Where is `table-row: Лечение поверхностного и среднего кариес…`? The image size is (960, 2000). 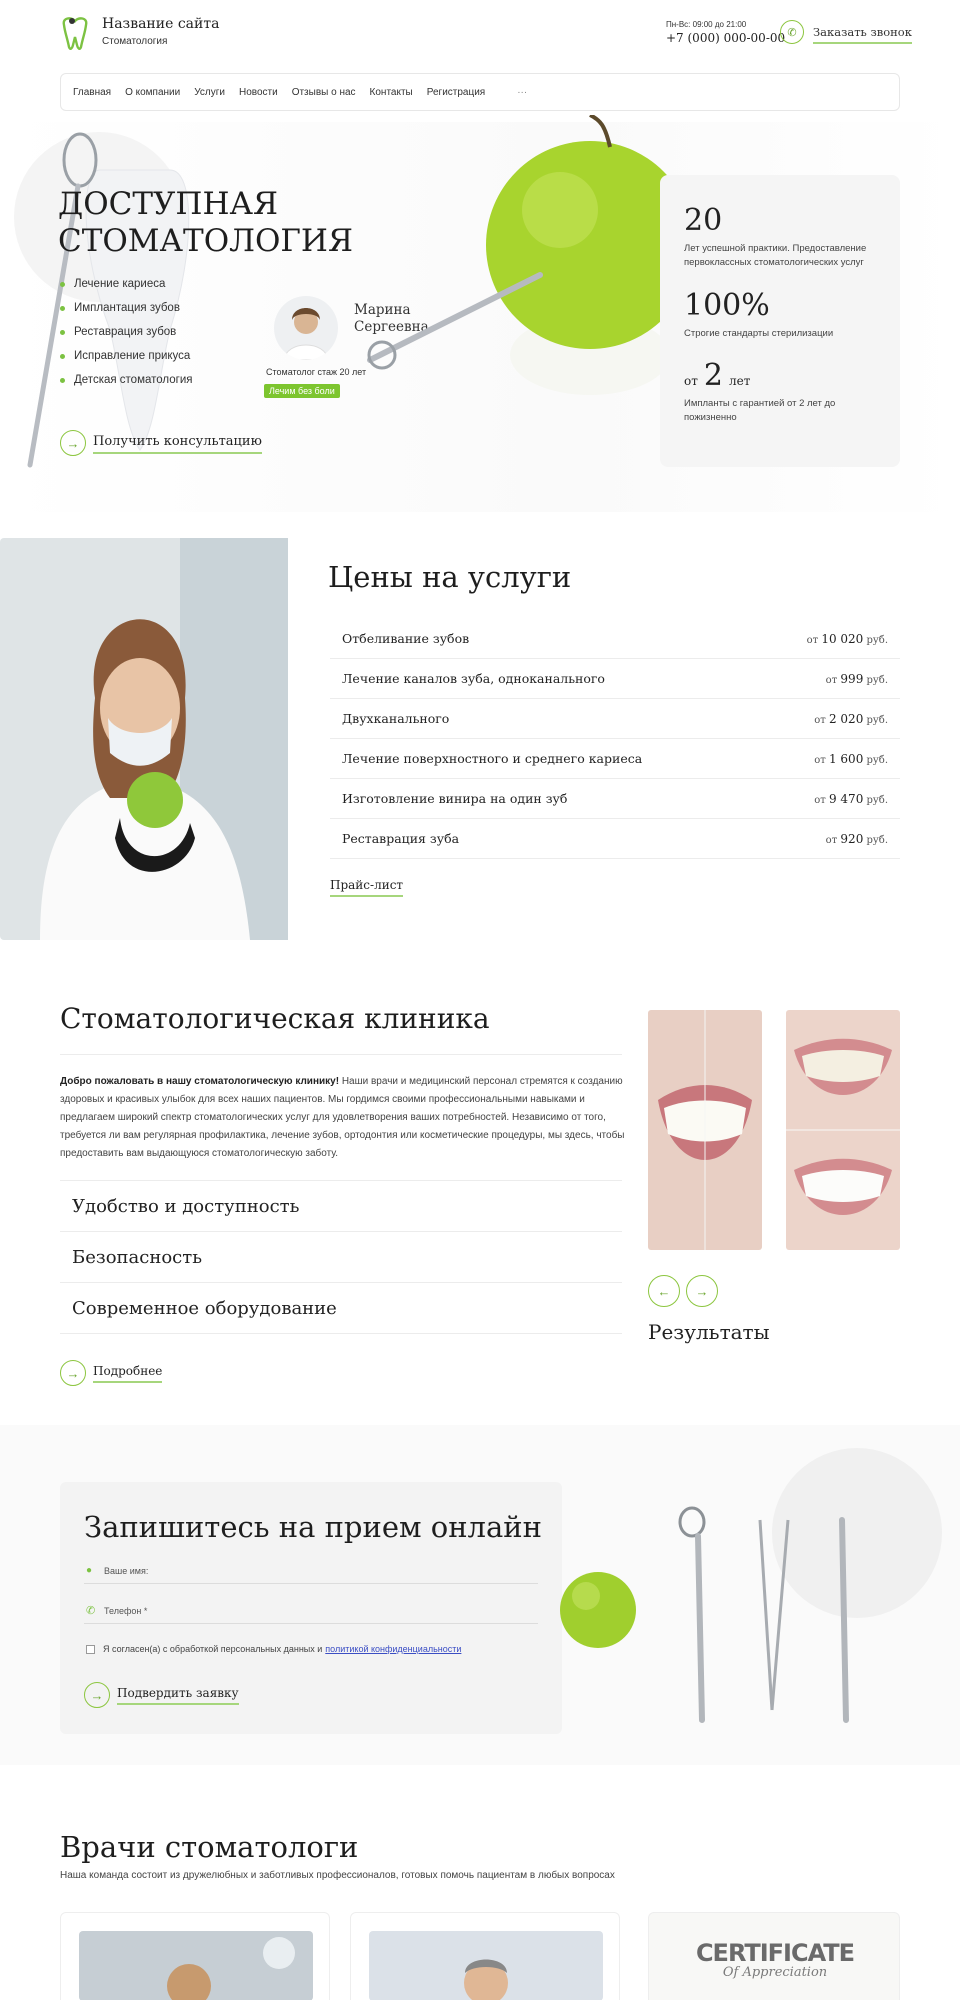 table-row: Лечение поверхностного и среднего кариес… is located at coordinates (615, 759).